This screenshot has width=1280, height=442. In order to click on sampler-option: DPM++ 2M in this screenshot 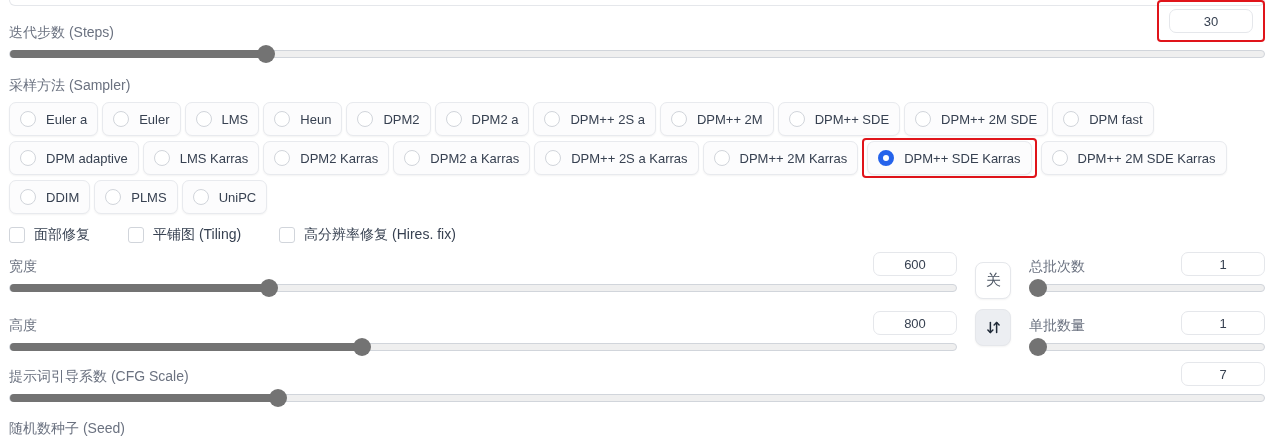, I will do `click(716, 119)`.